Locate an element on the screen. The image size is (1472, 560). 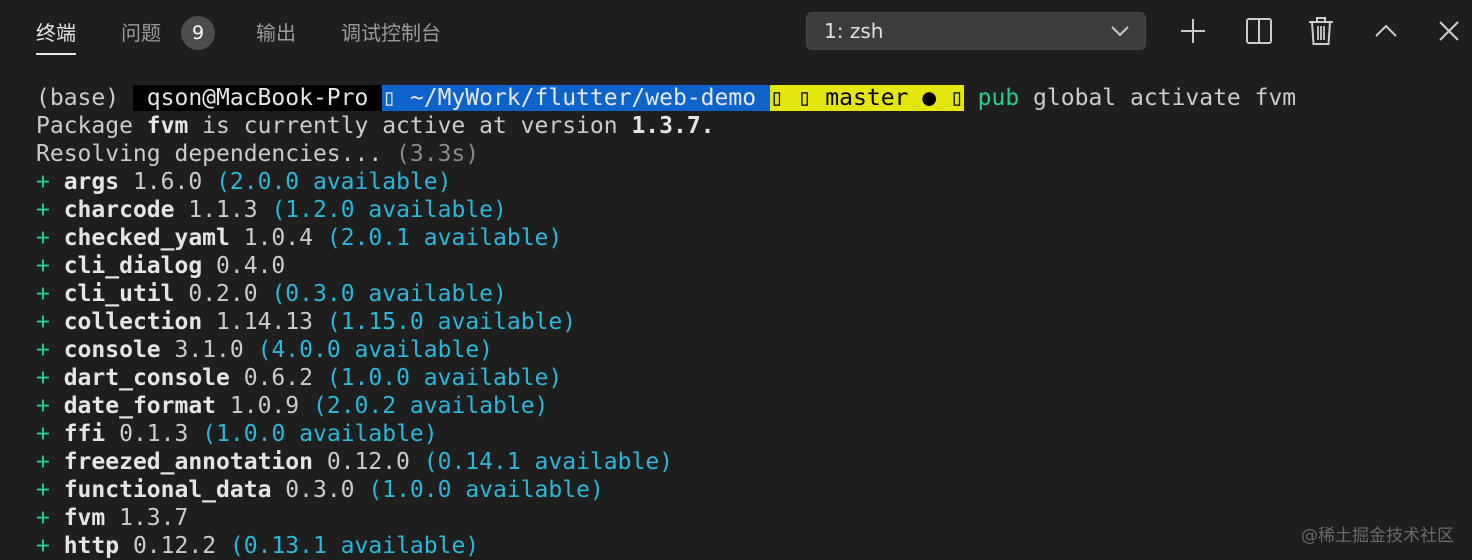
package-version: 3.1.0 is located at coordinates (209, 350).